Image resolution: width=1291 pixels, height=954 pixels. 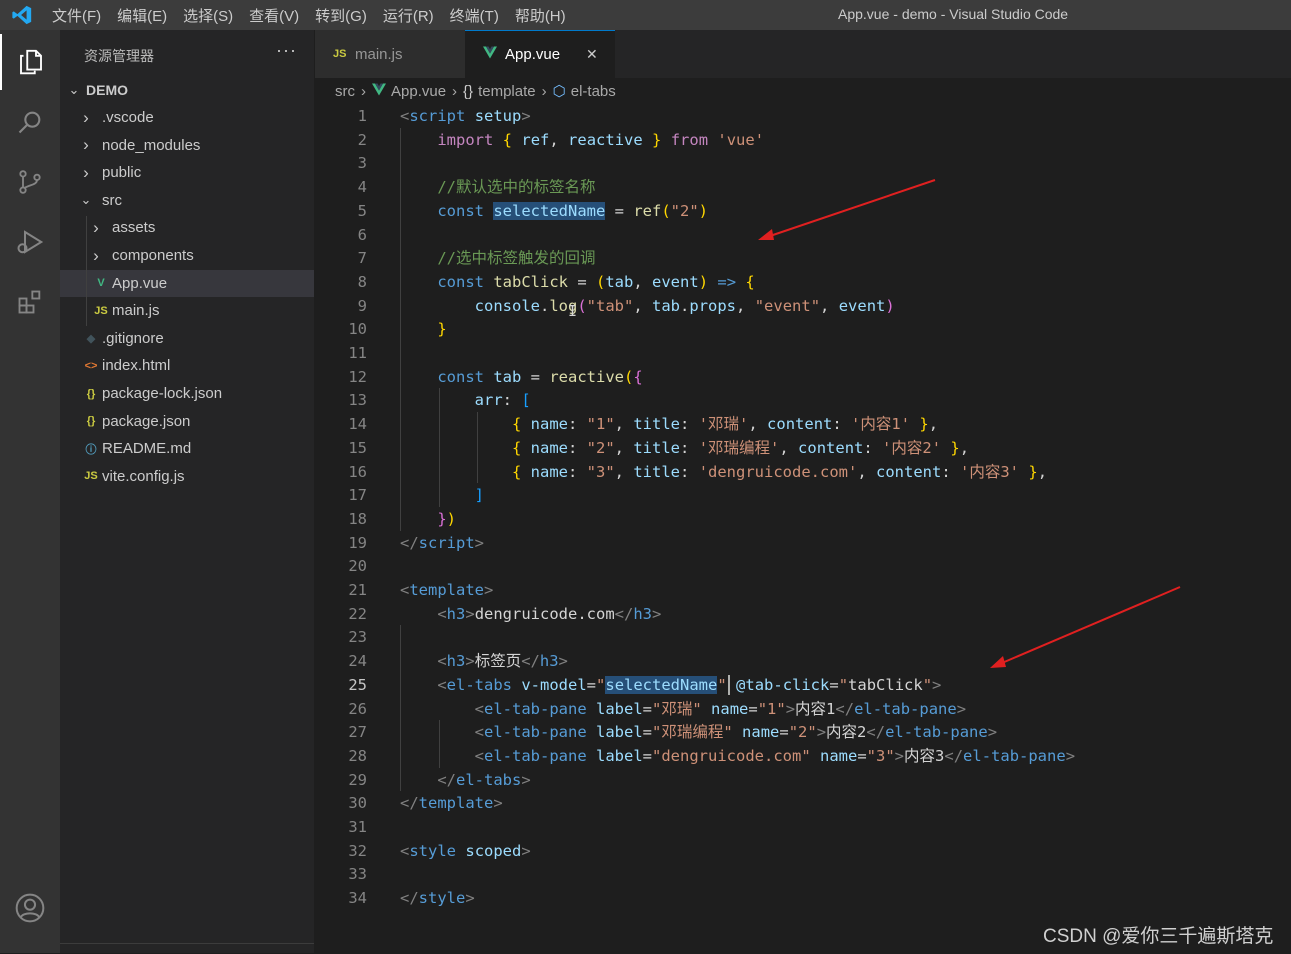 I want to click on tab-main-js: JS main.js, so click(x=390, y=54).